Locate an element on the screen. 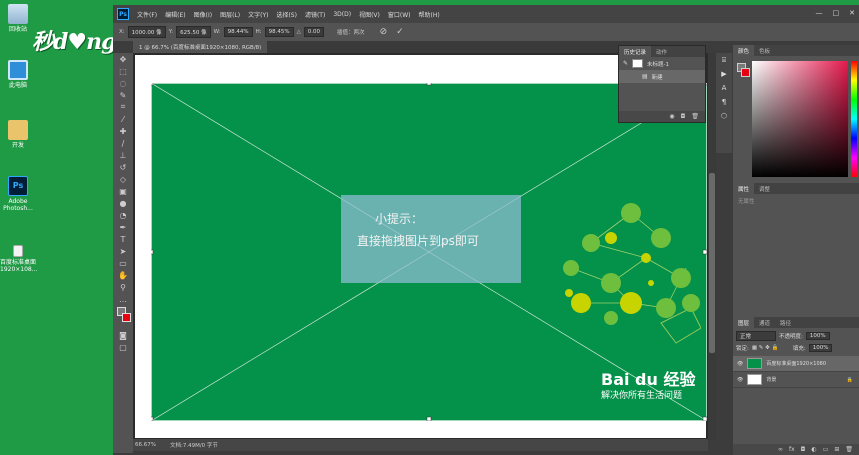 The width and height of the screenshot is (859, 455). zoom-level: 66.67% is located at coordinates (145, 445).